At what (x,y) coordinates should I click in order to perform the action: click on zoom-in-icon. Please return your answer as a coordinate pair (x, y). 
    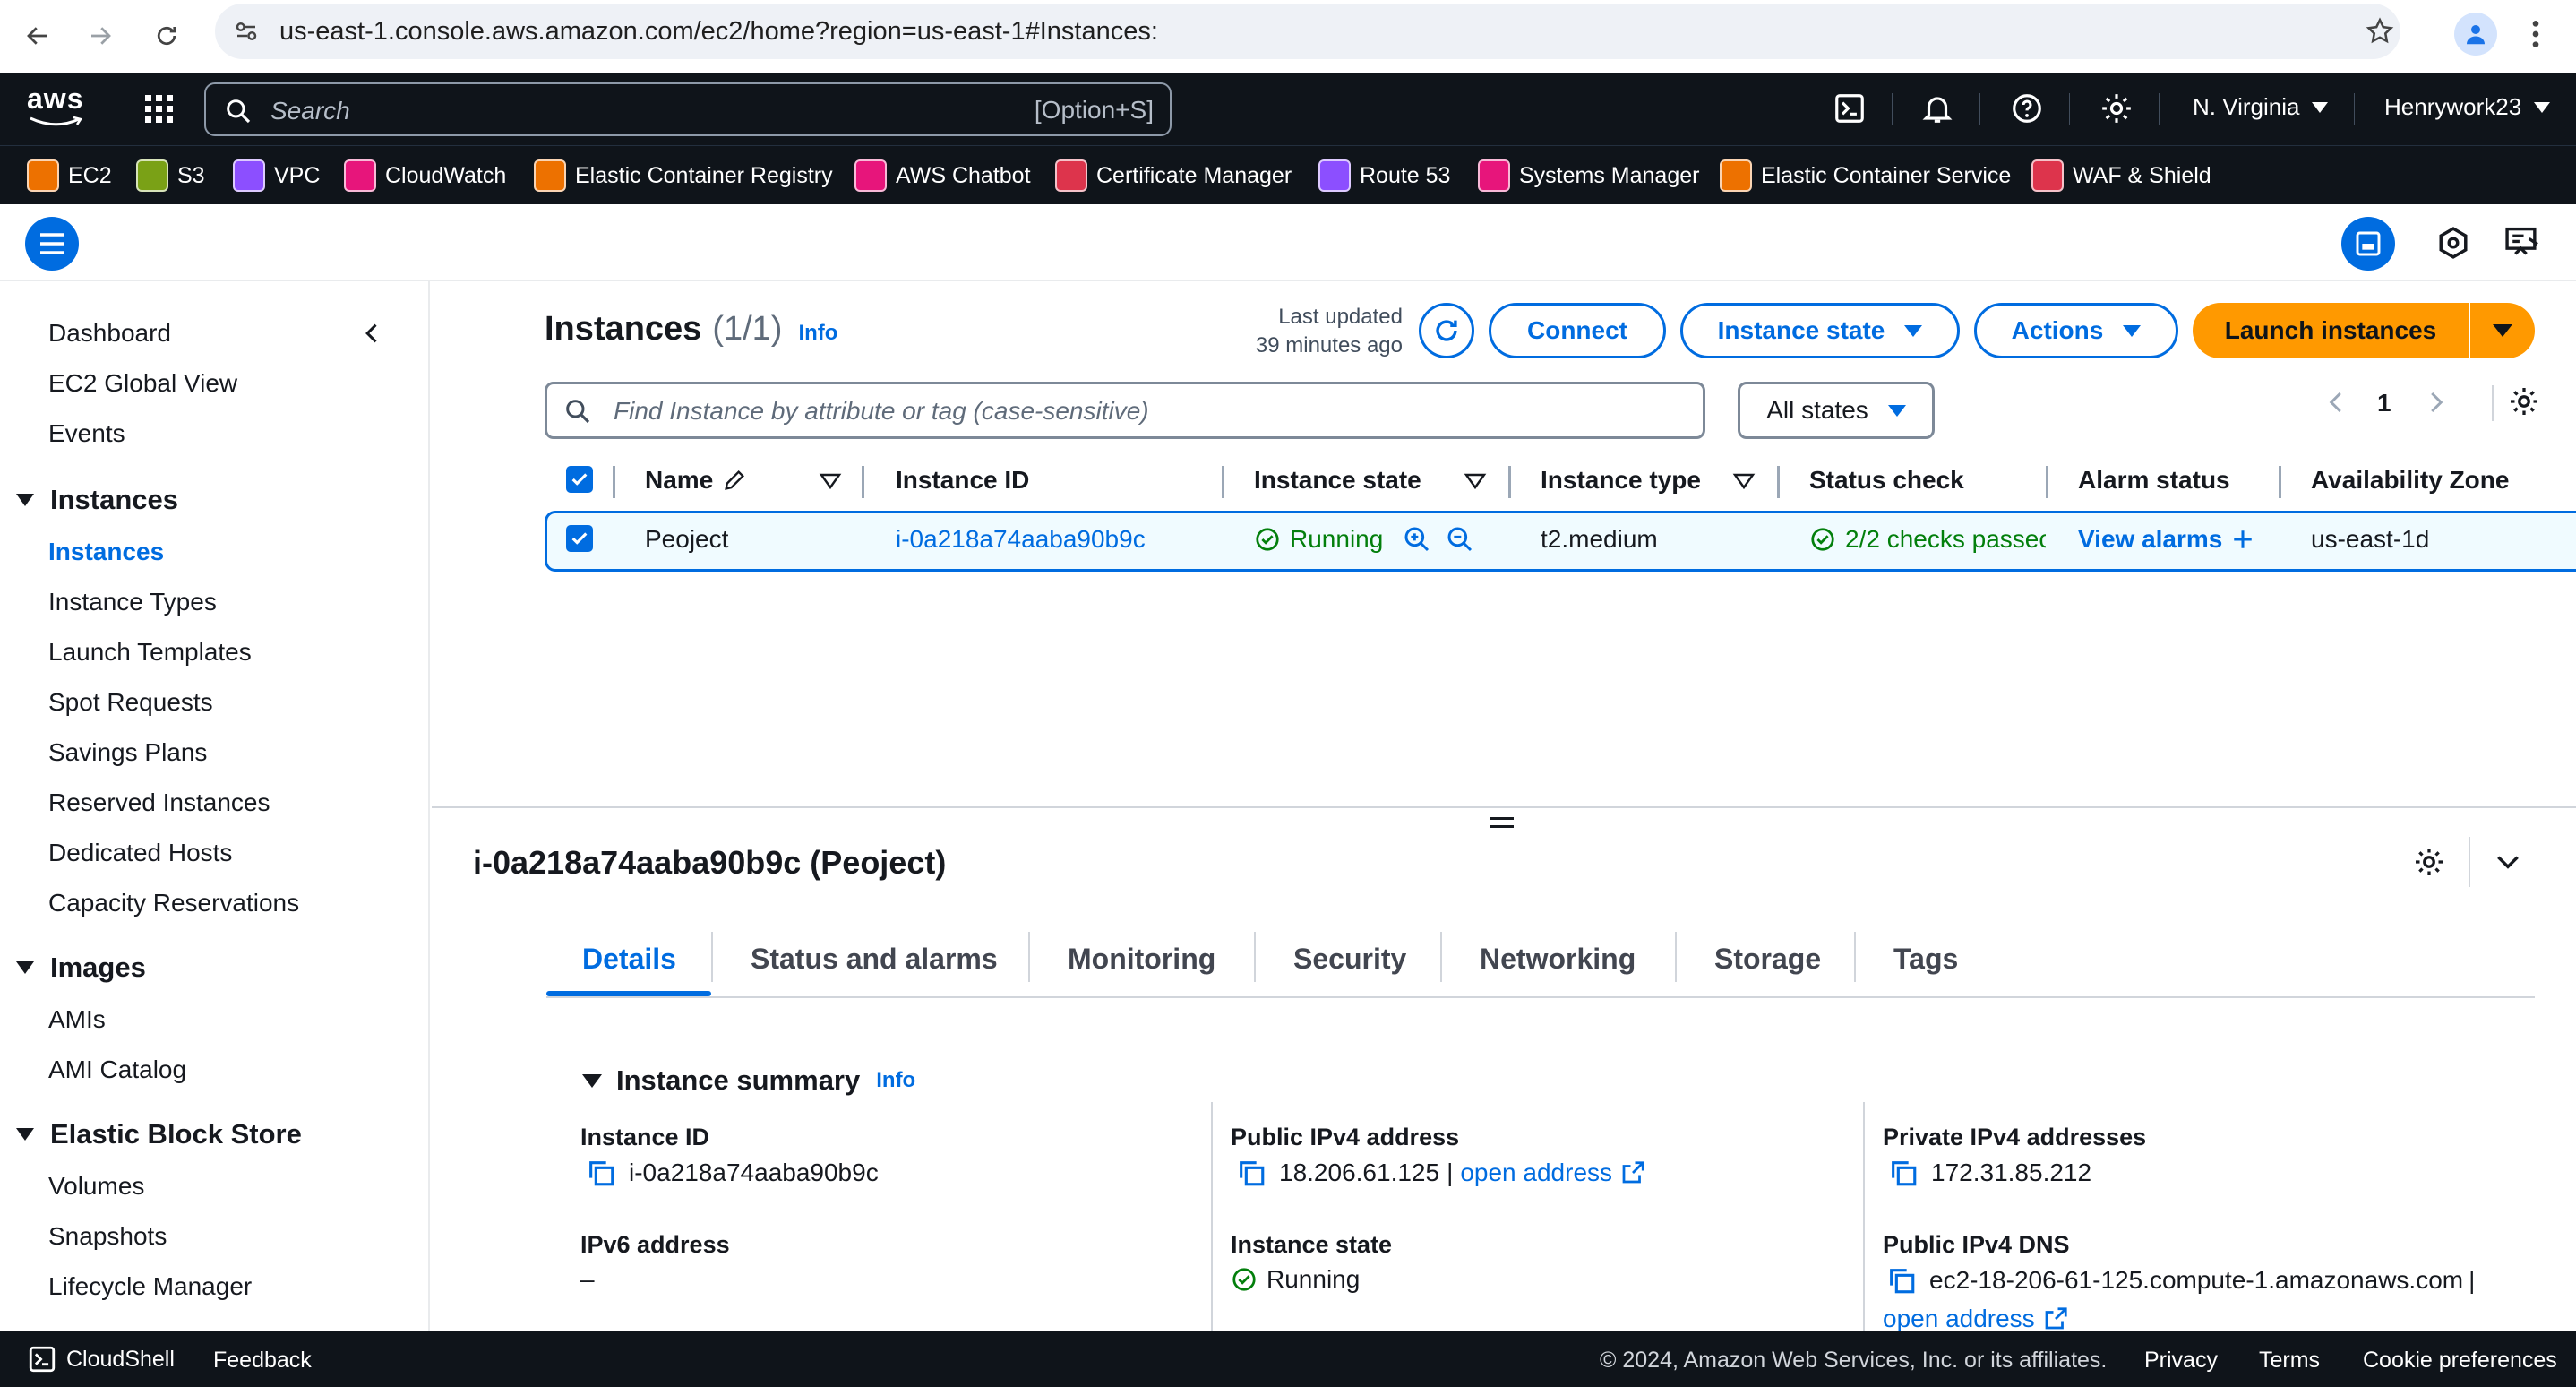
    Looking at the image, I should click on (1417, 539).